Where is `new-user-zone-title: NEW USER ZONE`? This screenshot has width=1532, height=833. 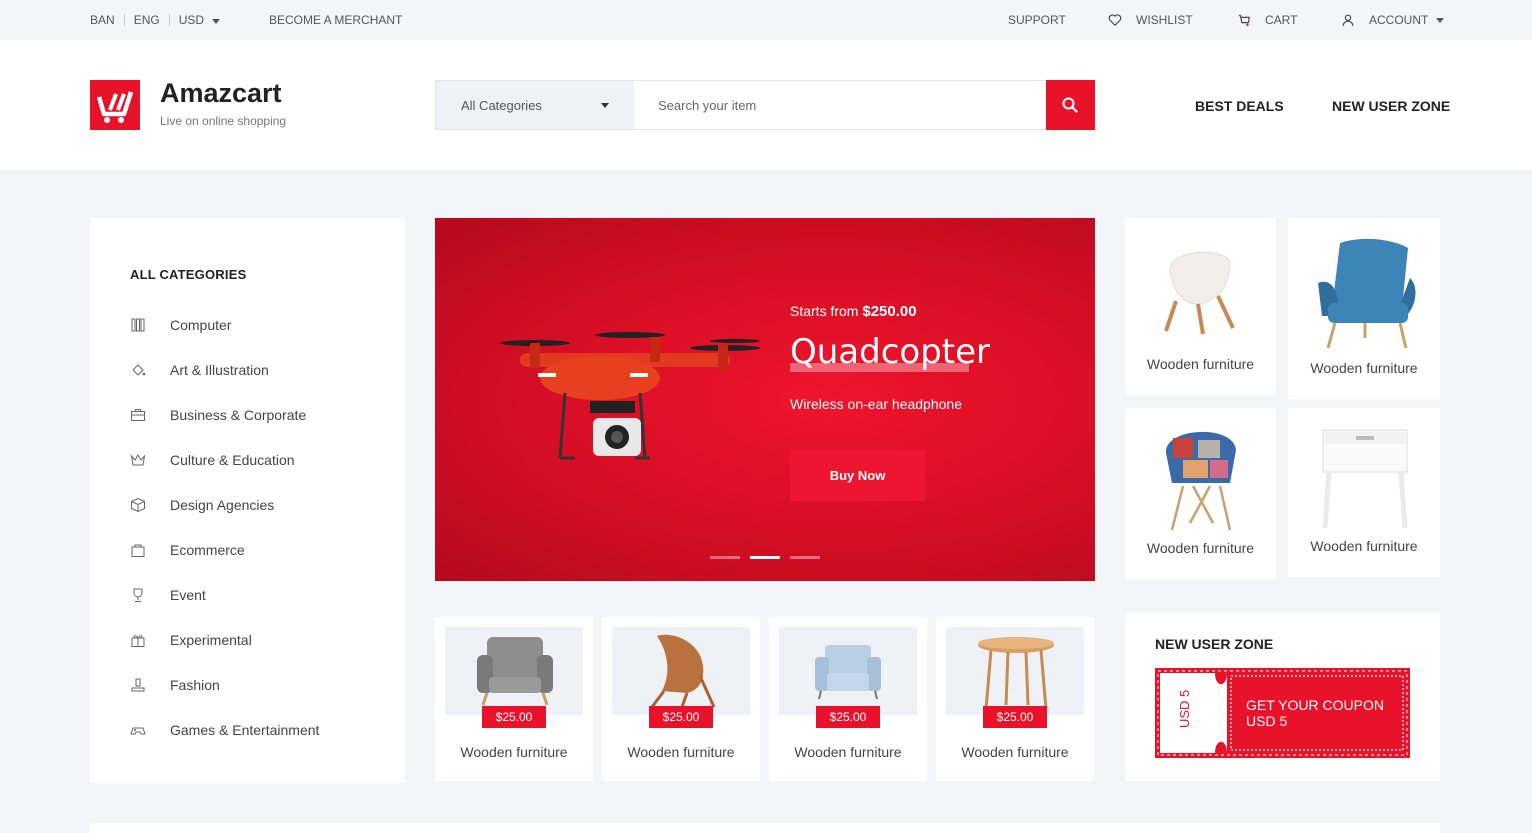 new-user-zone-title: NEW USER ZONE is located at coordinates (1214, 644).